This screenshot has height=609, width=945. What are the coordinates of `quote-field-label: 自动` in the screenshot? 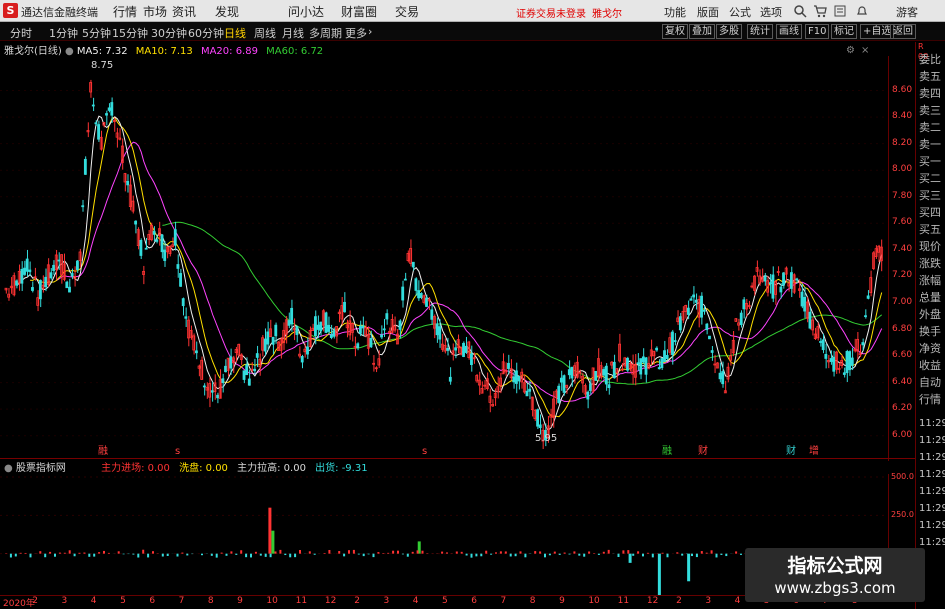 It's located at (932, 382).